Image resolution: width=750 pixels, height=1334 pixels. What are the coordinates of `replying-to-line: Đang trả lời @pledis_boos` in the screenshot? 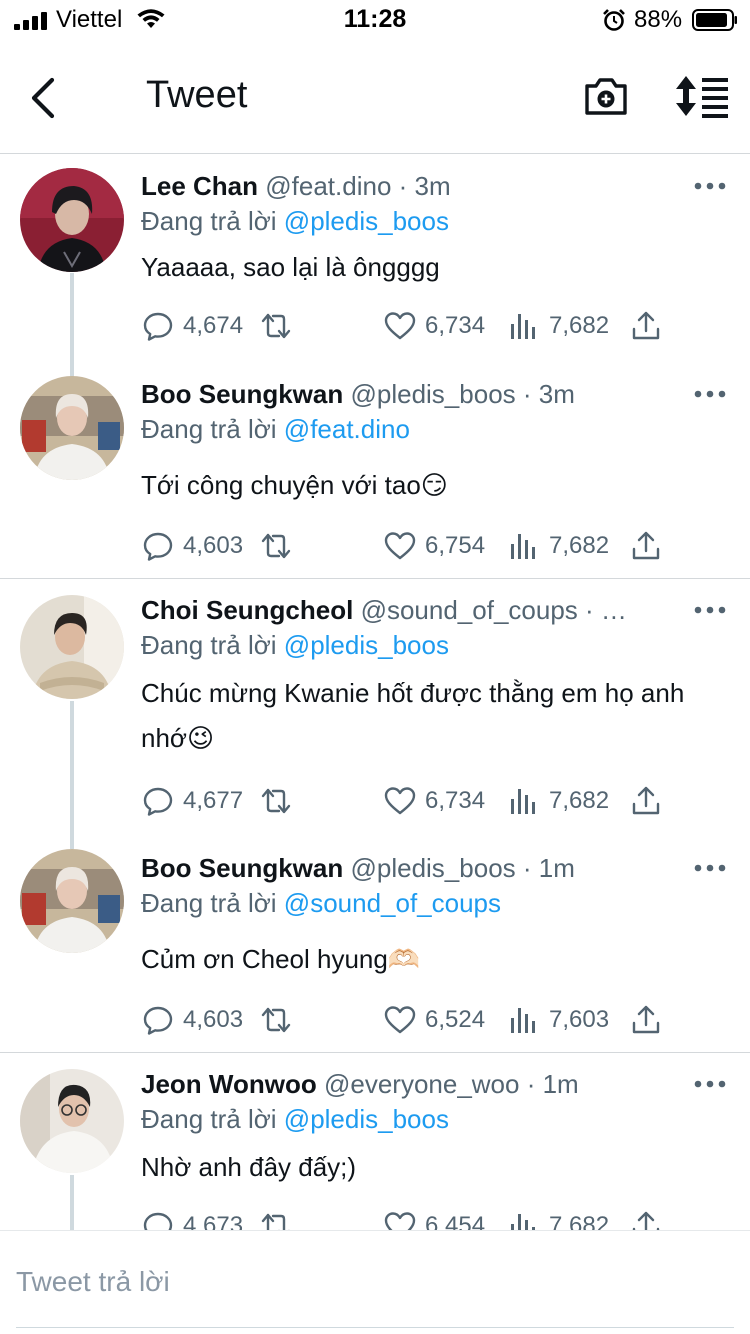 It's located at (295, 645).